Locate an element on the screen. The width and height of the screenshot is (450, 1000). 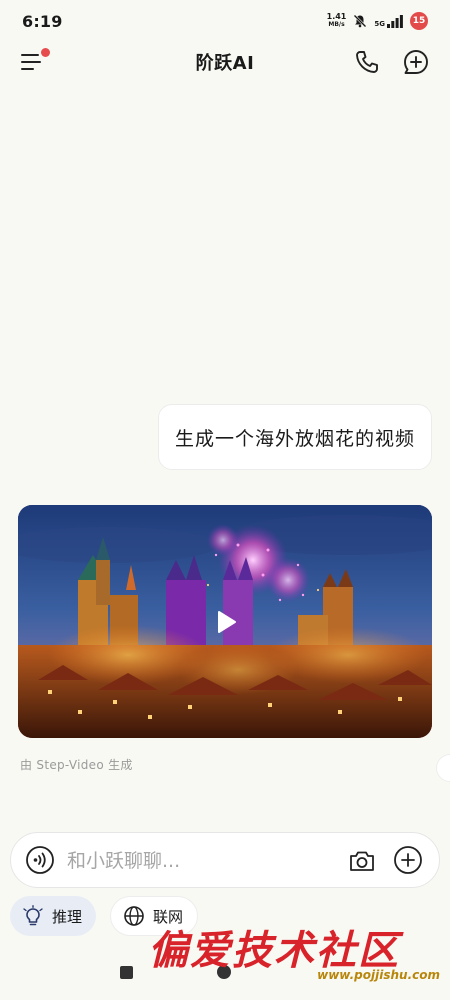
watermark: 偏爱技术社区 www.pojjishu.com is located at coordinates (298, 953).